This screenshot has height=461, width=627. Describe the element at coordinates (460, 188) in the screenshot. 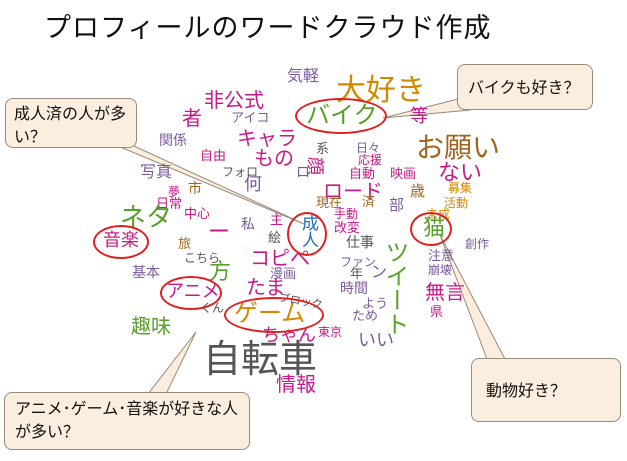

I see `word-boshu: 募集` at that location.